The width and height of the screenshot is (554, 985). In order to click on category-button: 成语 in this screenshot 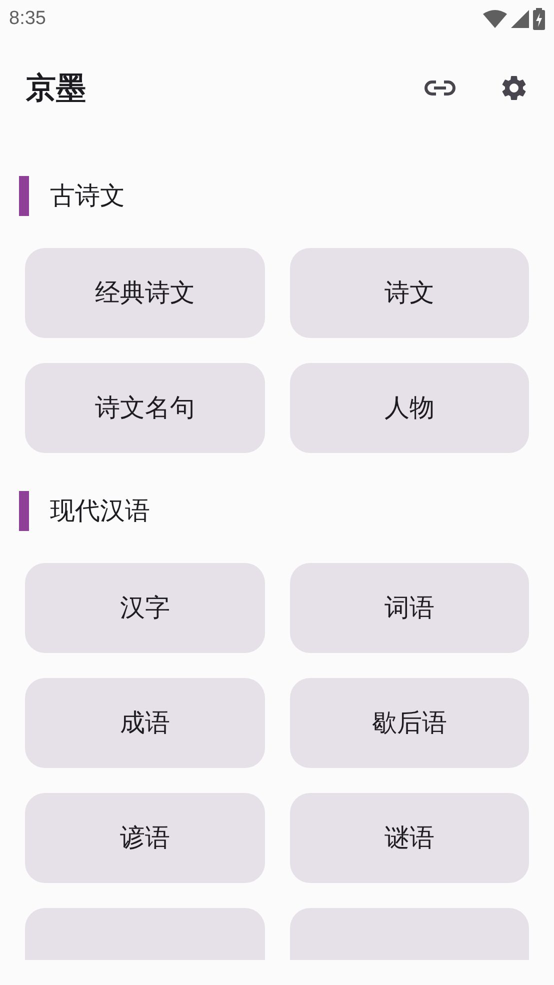, I will do `click(144, 723)`.